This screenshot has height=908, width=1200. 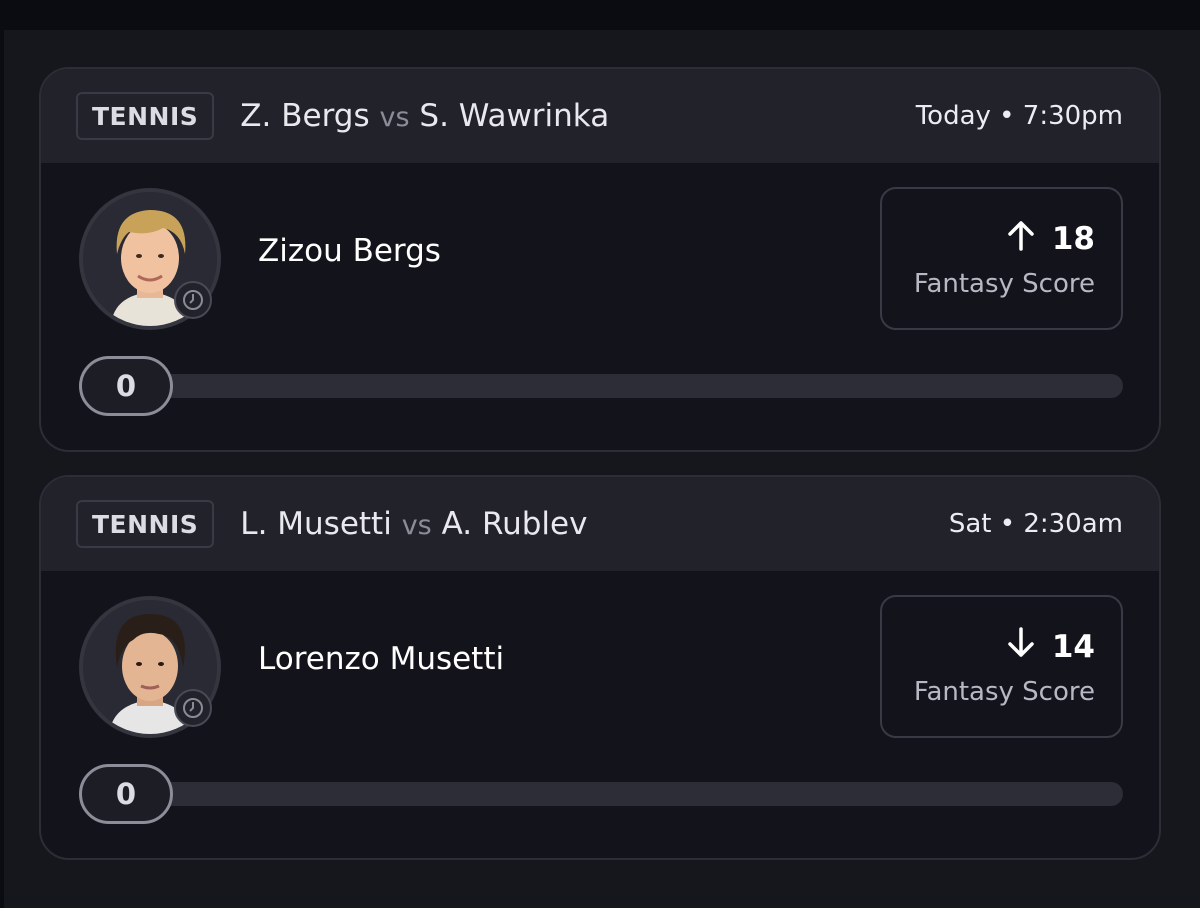 I want to click on player-name: Zizou Bergs, so click(x=349, y=251).